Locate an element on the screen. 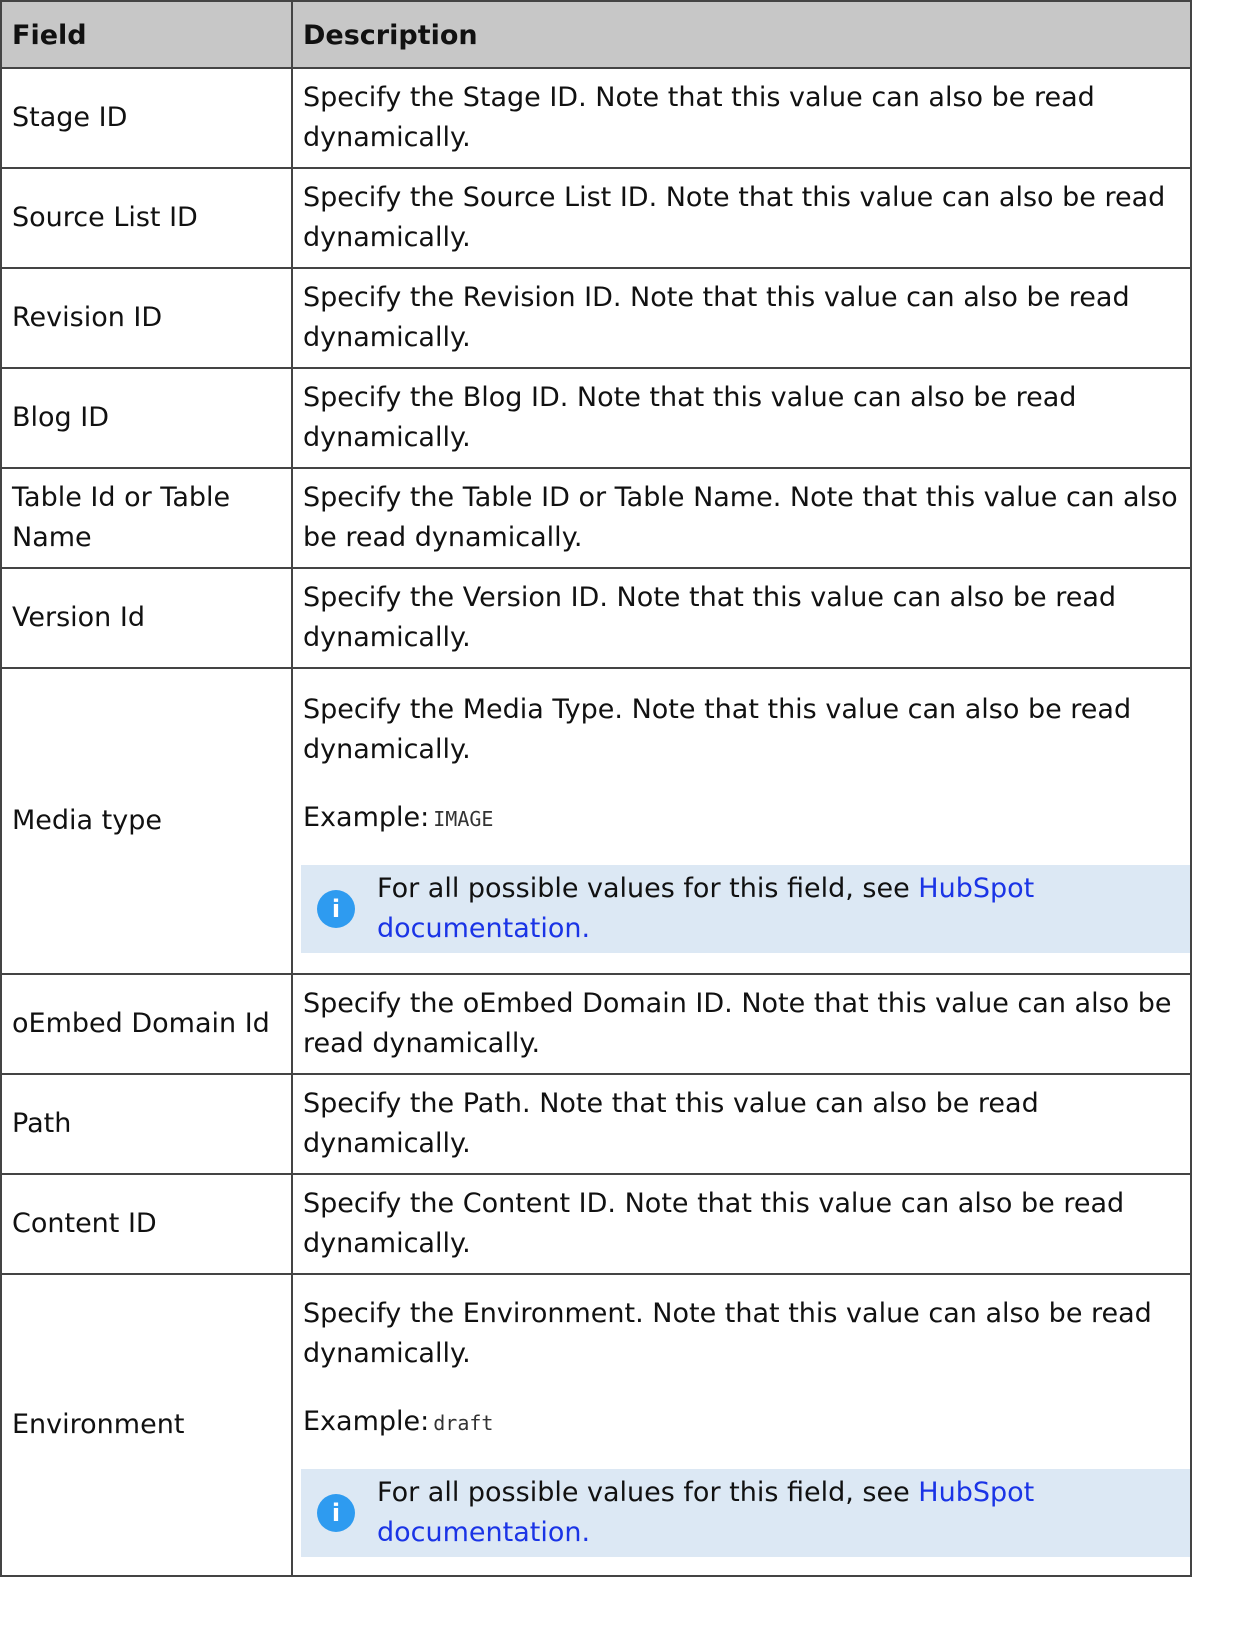  table-header-row: Field Description is located at coordinates (596, 34).